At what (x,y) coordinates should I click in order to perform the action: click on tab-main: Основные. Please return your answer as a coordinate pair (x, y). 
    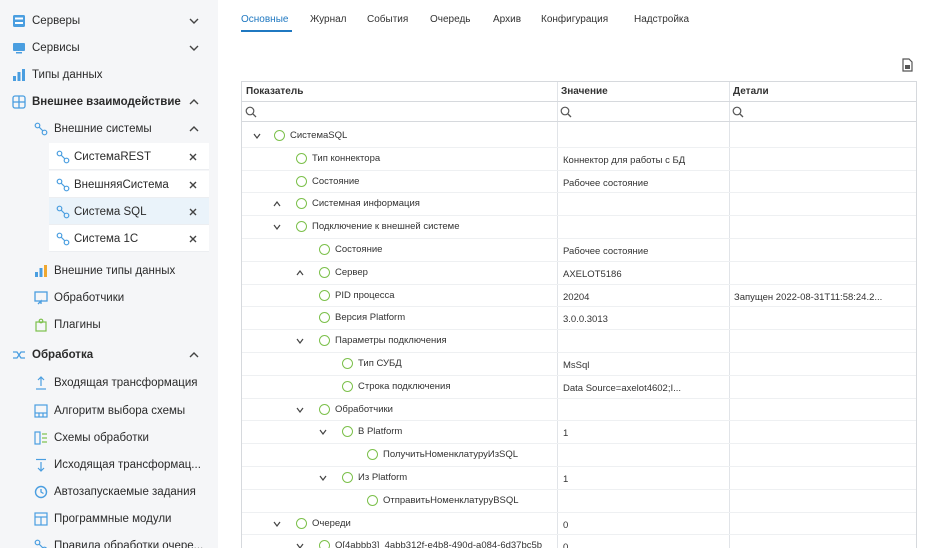
    Looking at the image, I should click on (264, 19).